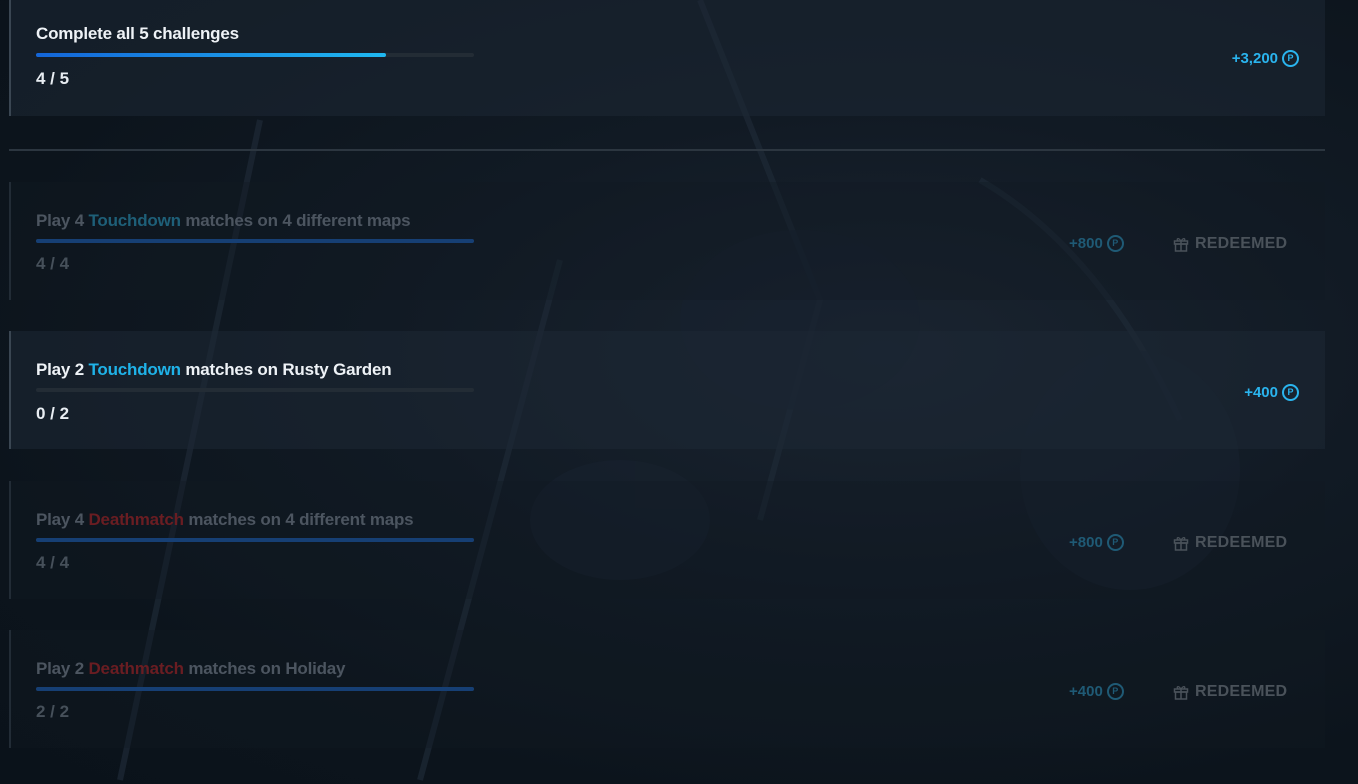 The height and width of the screenshot is (784, 1358). Describe the element at coordinates (1254, 58) in the screenshot. I see `summary-reward-amount: +3,200` at that location.